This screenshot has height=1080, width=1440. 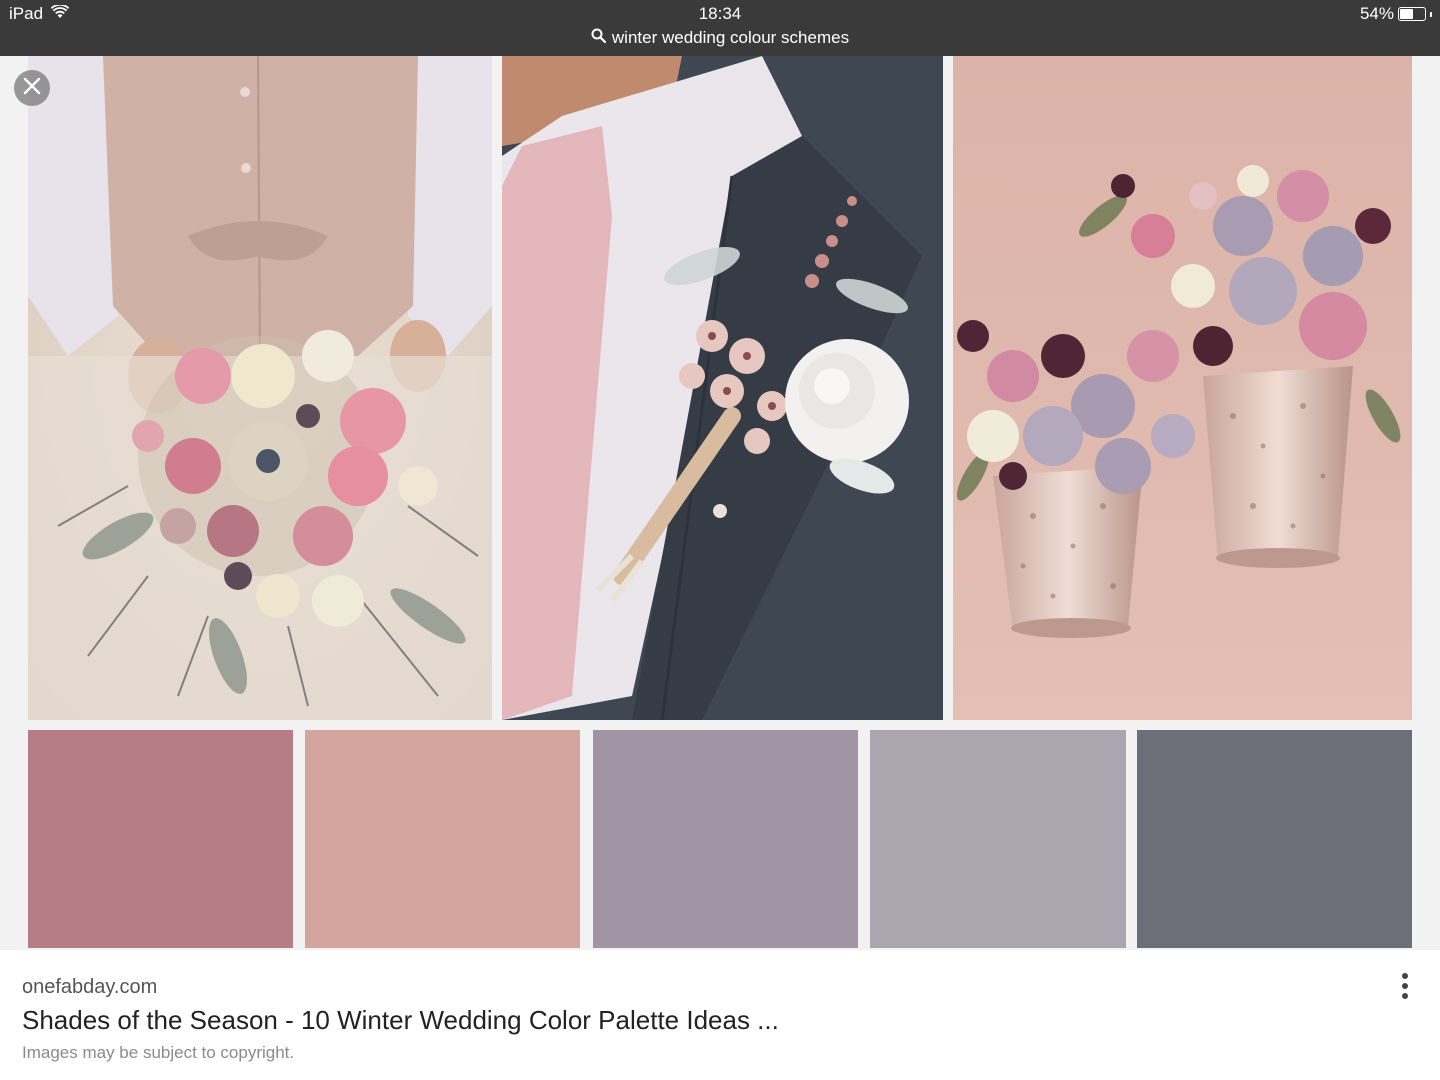 What do you see at coordinates (158, 1052) in the screenshot?
I see `copyright-notice: Images may be subject to copyright.` at bounding box center [158, 1052].